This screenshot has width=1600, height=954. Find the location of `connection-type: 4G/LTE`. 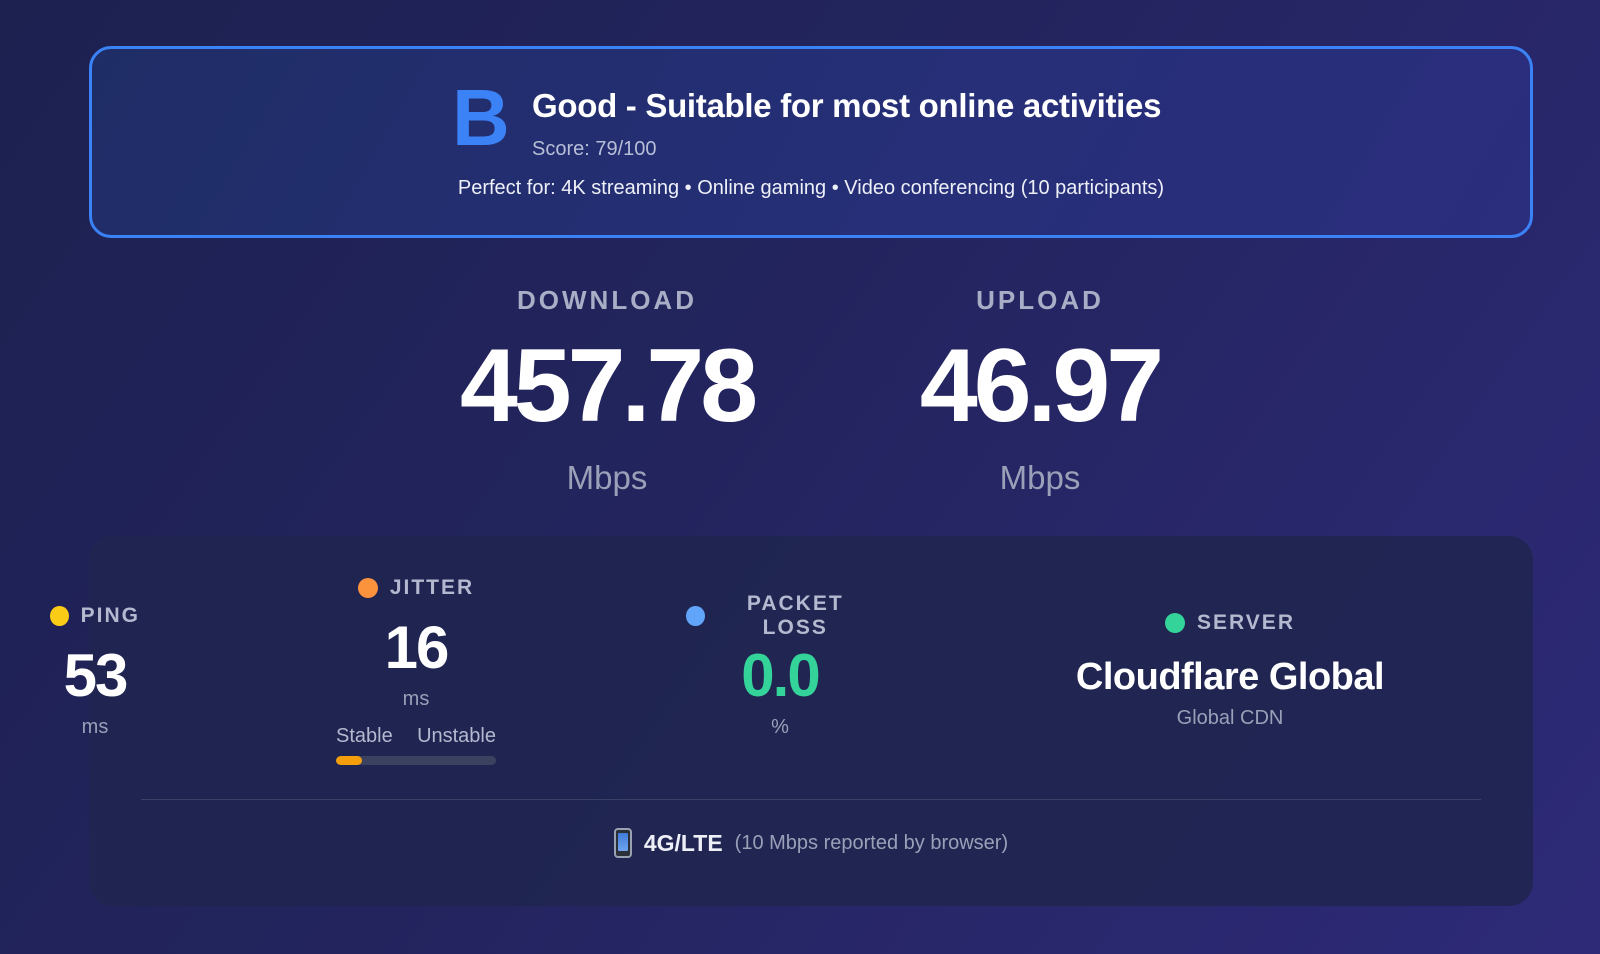

connection-type: 4G/LTE is located at coordinates (683, 842).